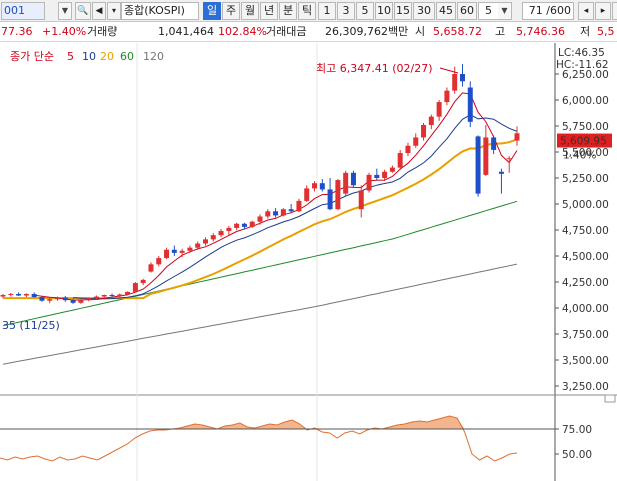  Describe the element at coordinates (585, 231) in the screenshot. I see `y-tick-label-6: 4,750.00` at that location.